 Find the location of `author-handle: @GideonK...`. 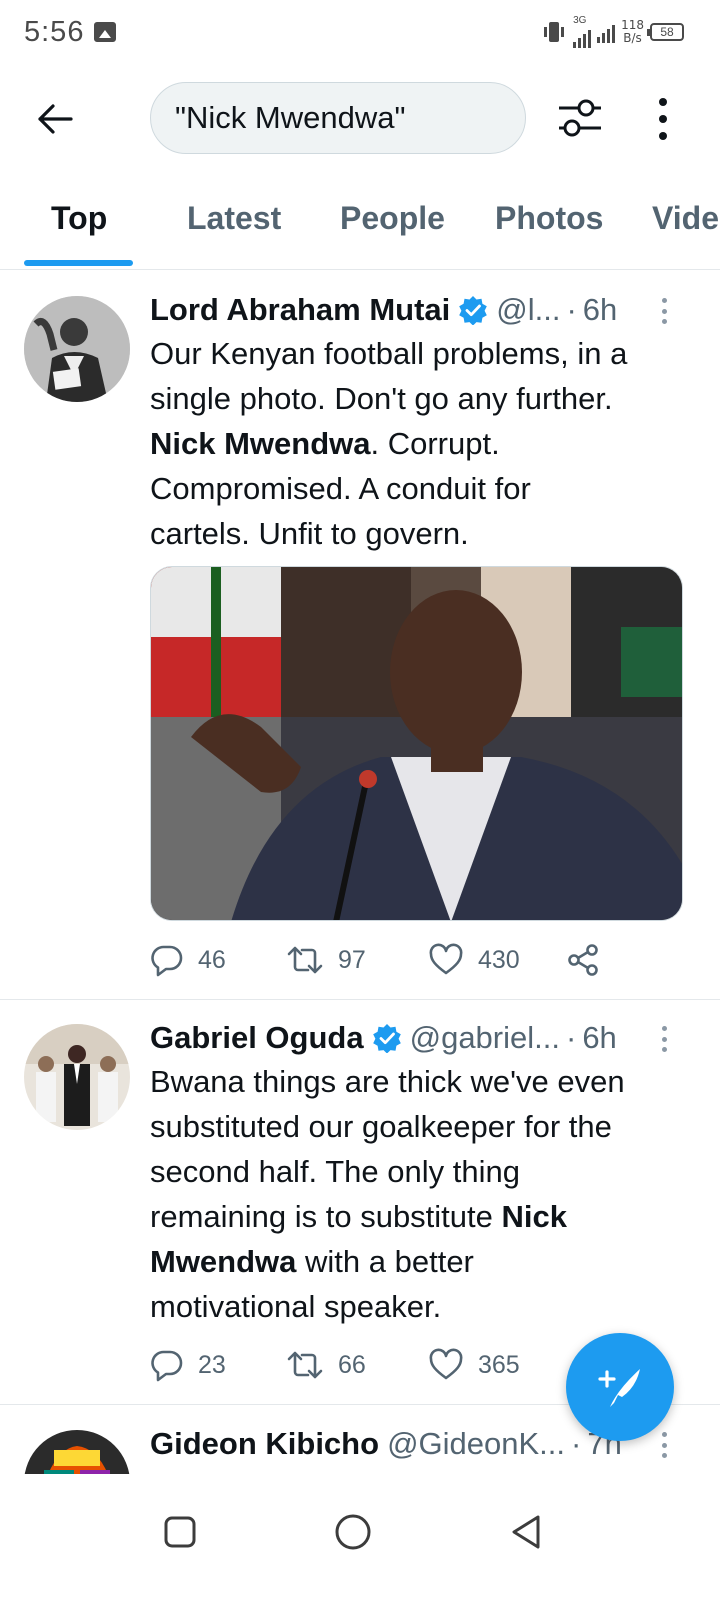

author-handle: @GideonK... is located at coordinates (476, 1443).